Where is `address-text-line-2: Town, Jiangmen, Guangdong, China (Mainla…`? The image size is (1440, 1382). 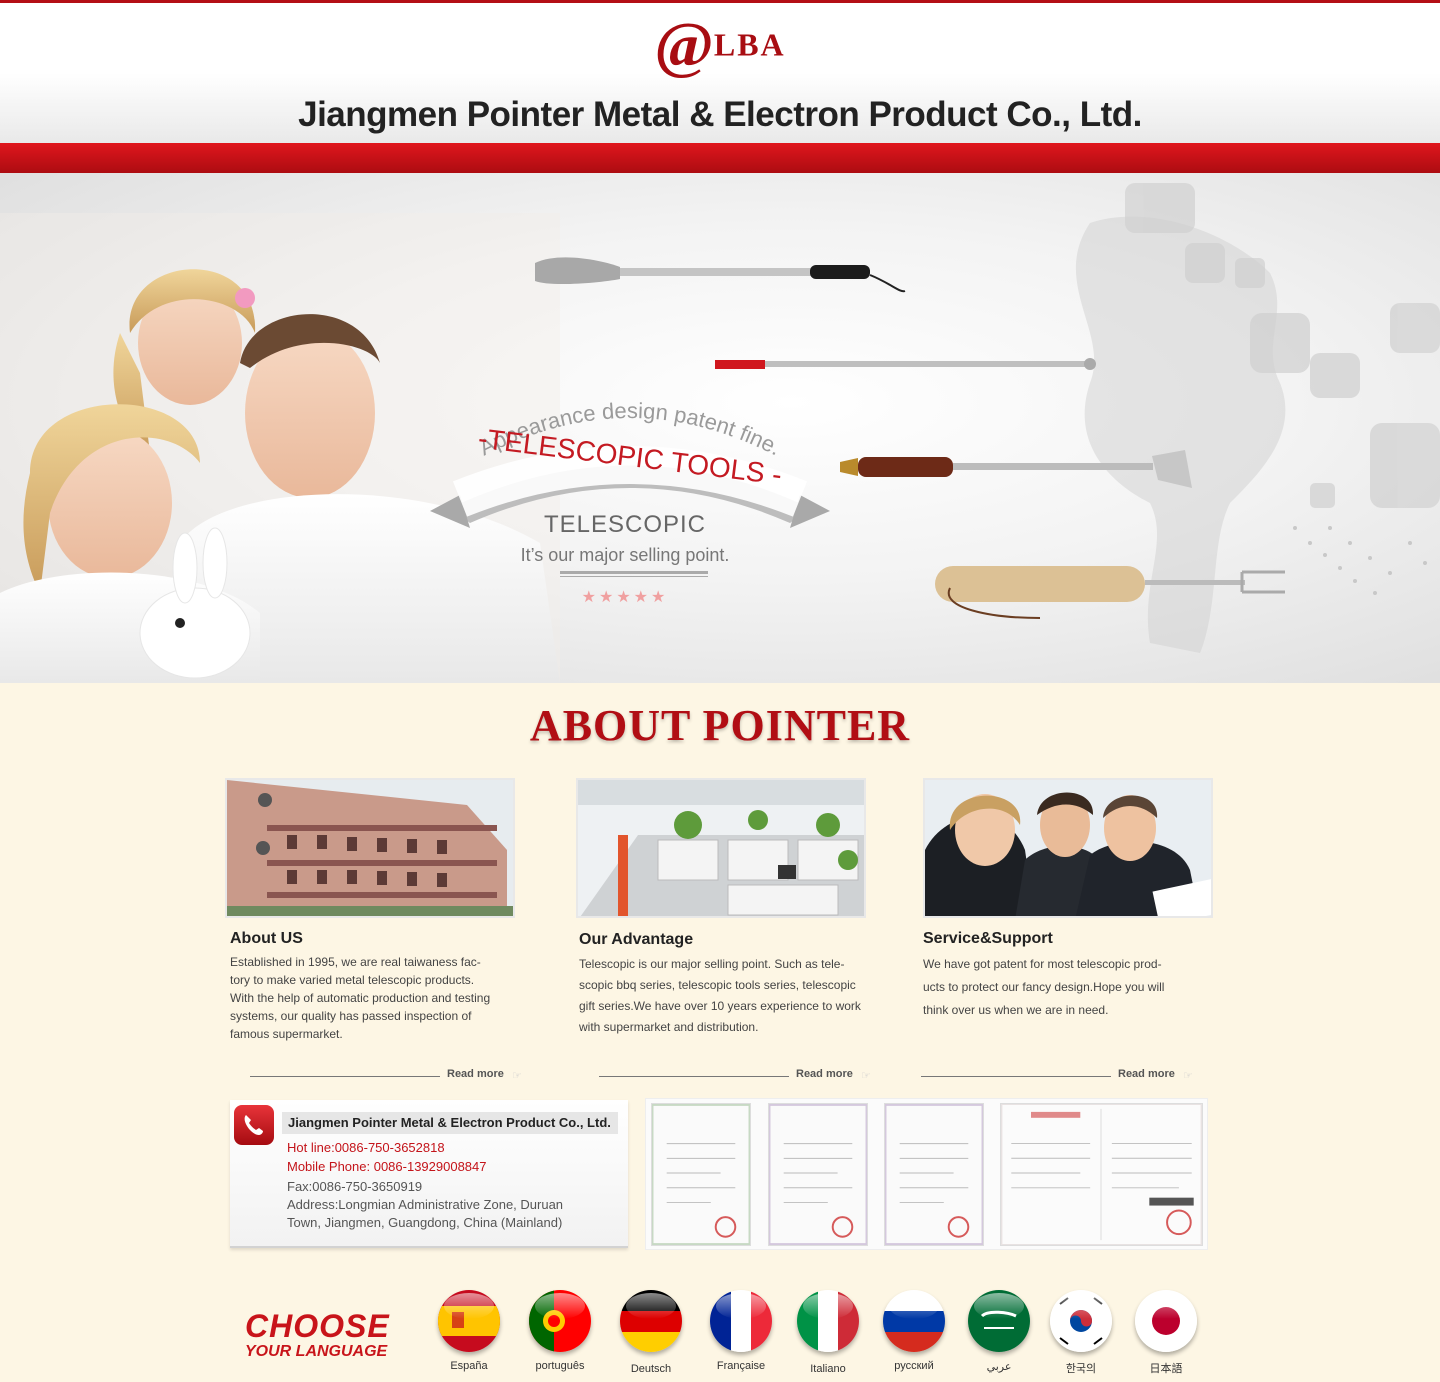
address-text-line-2: Town, Jiangmen, Guangdong, China (Mainla… is located at coordinates (425, 1222).